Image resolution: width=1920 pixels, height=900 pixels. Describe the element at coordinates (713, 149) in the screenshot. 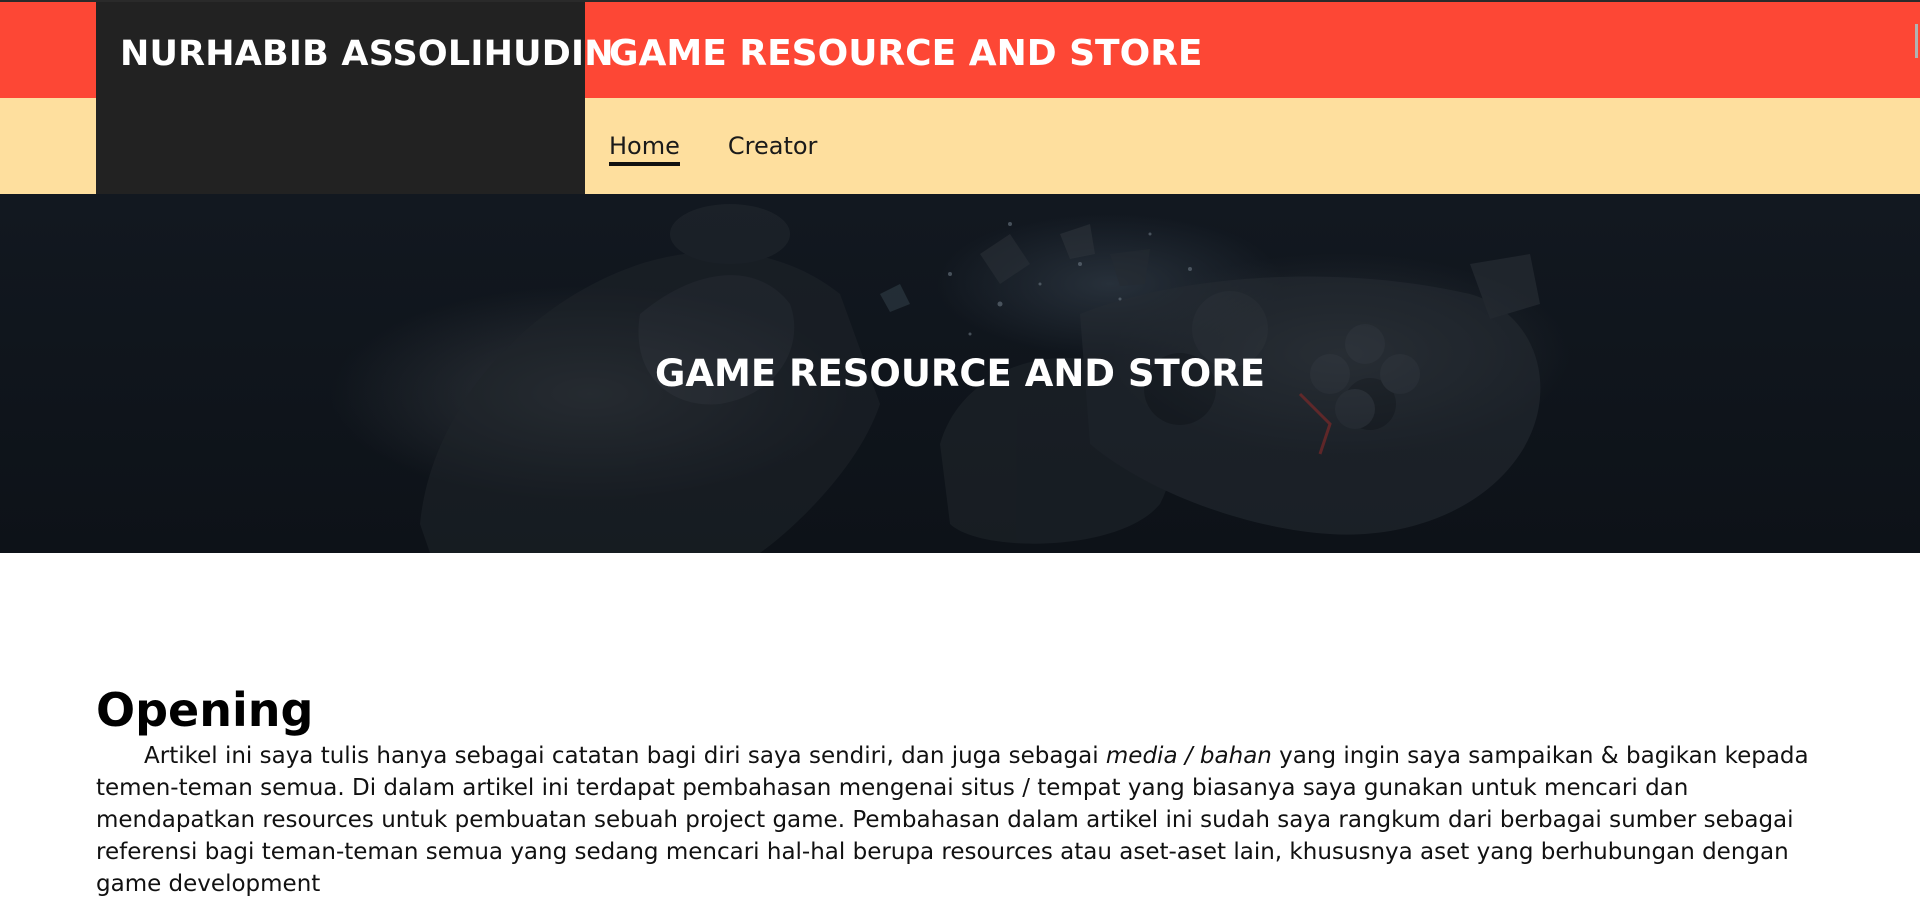

I see `main-nav: Home Creator` at that location.